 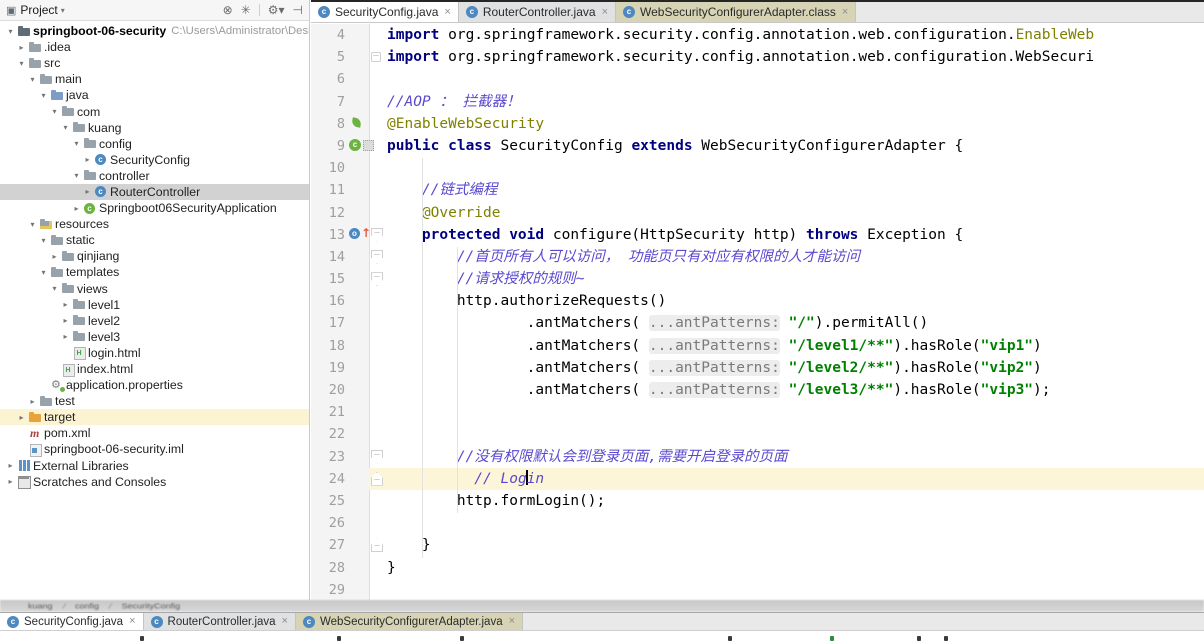 What do you see at coordinates (154, 224) in the screenshot?
I see `tree-item: ▾ resources` at bounding box center [154, 224].